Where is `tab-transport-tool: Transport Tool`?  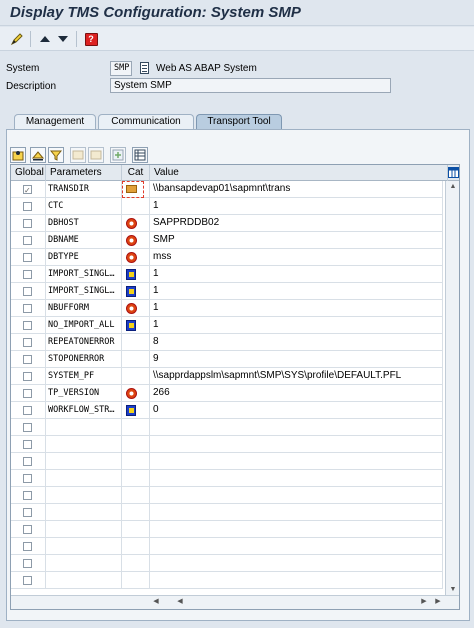 tab-transport-tool: Transport Tool is located at coordinates (239, 122).